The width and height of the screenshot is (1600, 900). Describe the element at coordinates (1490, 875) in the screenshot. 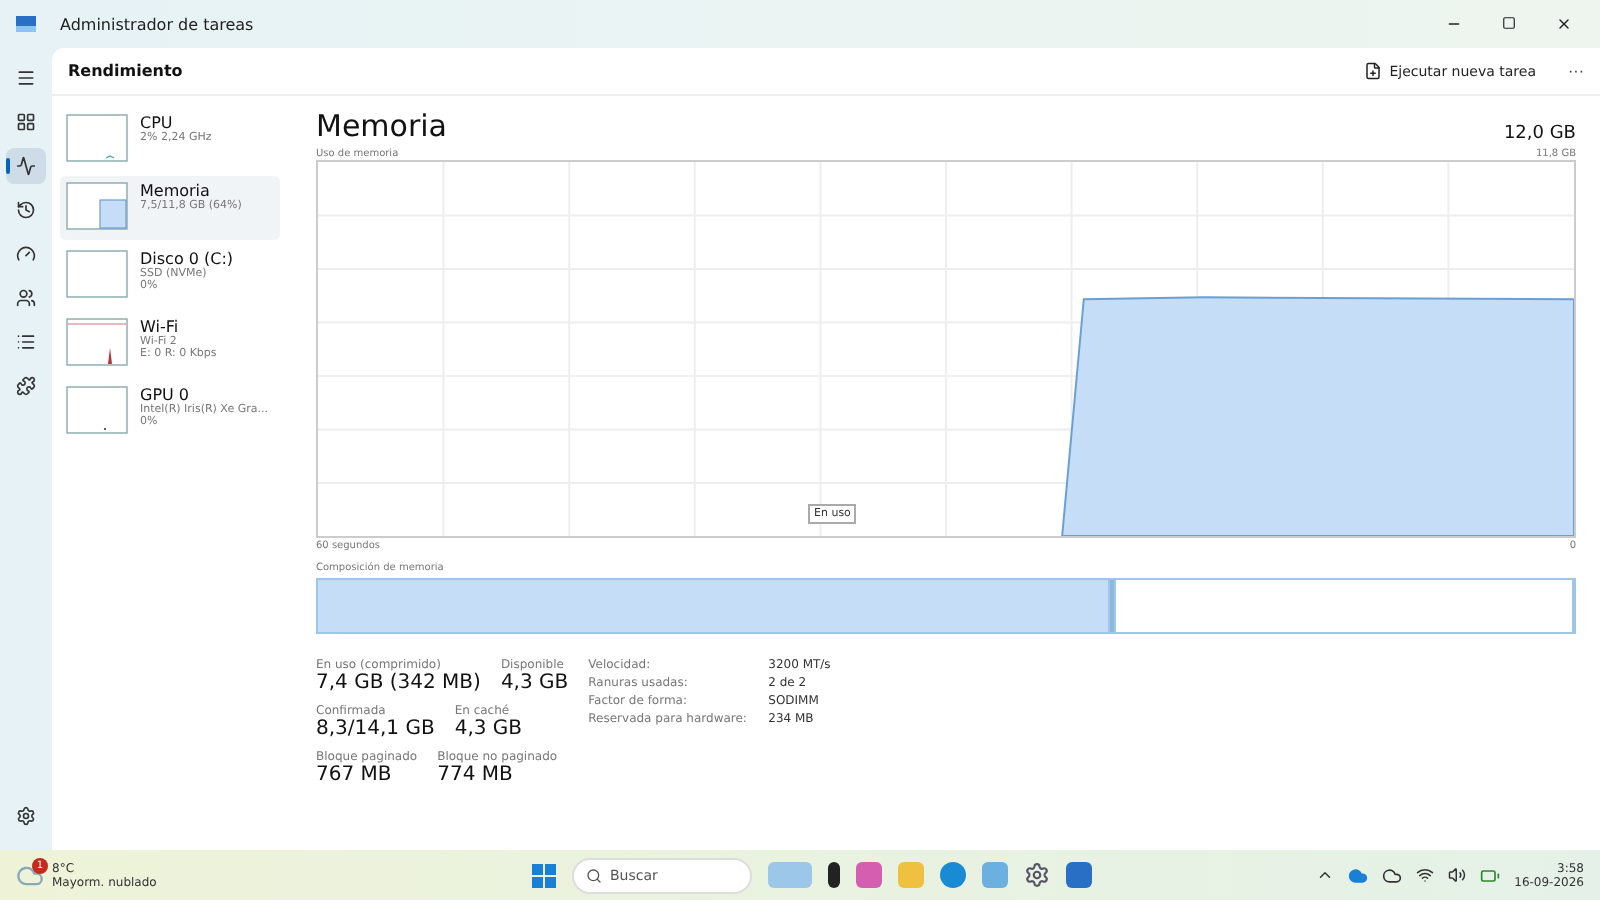

I see `battery-icon` at that location.